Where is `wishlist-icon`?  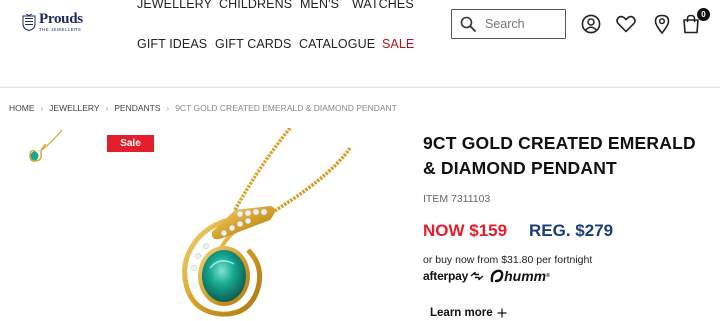 wishlist-icon is located at coordinates (626, 24).